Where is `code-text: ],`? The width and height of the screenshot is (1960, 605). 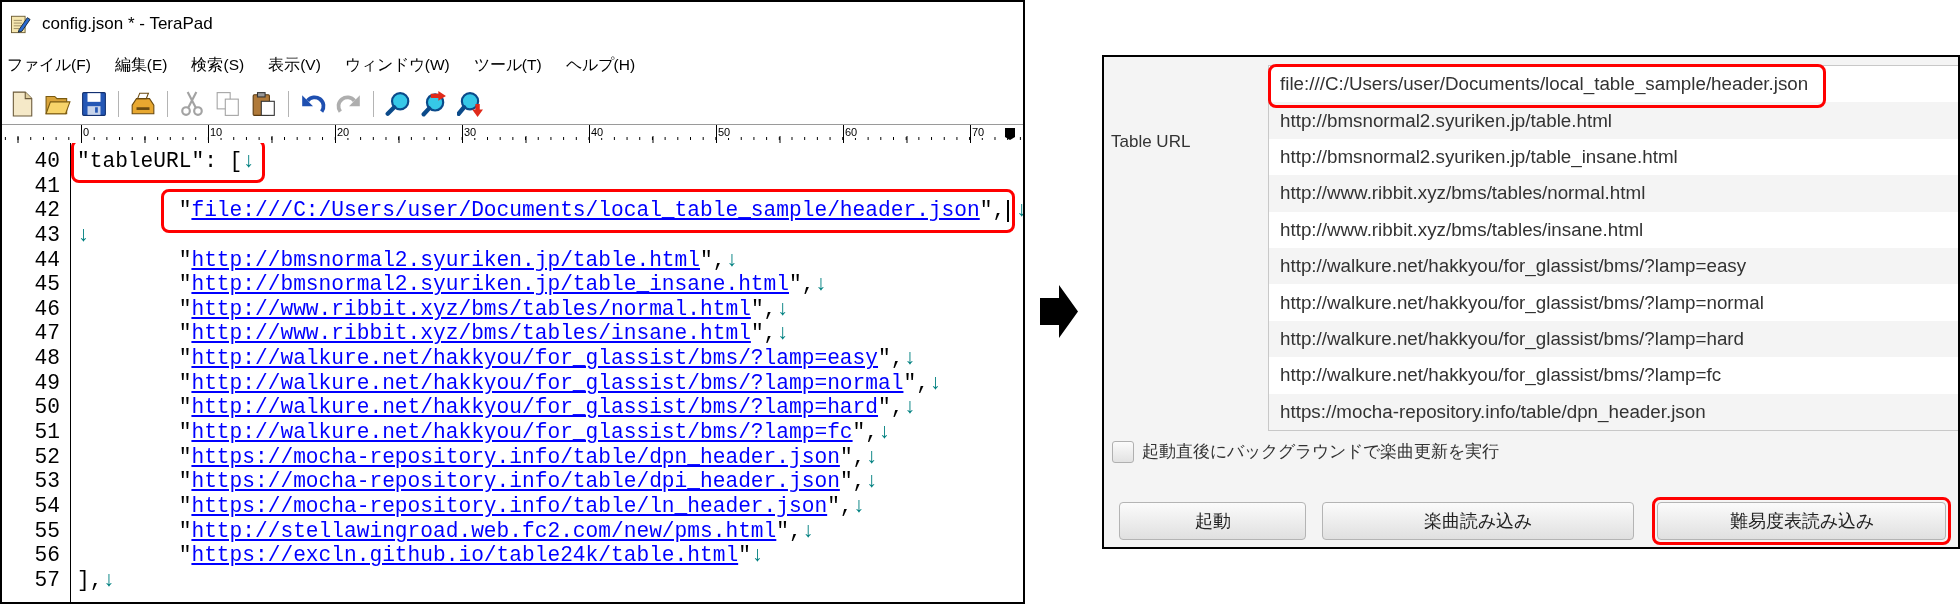
code-text: ], is located at coordinates (90, 580).